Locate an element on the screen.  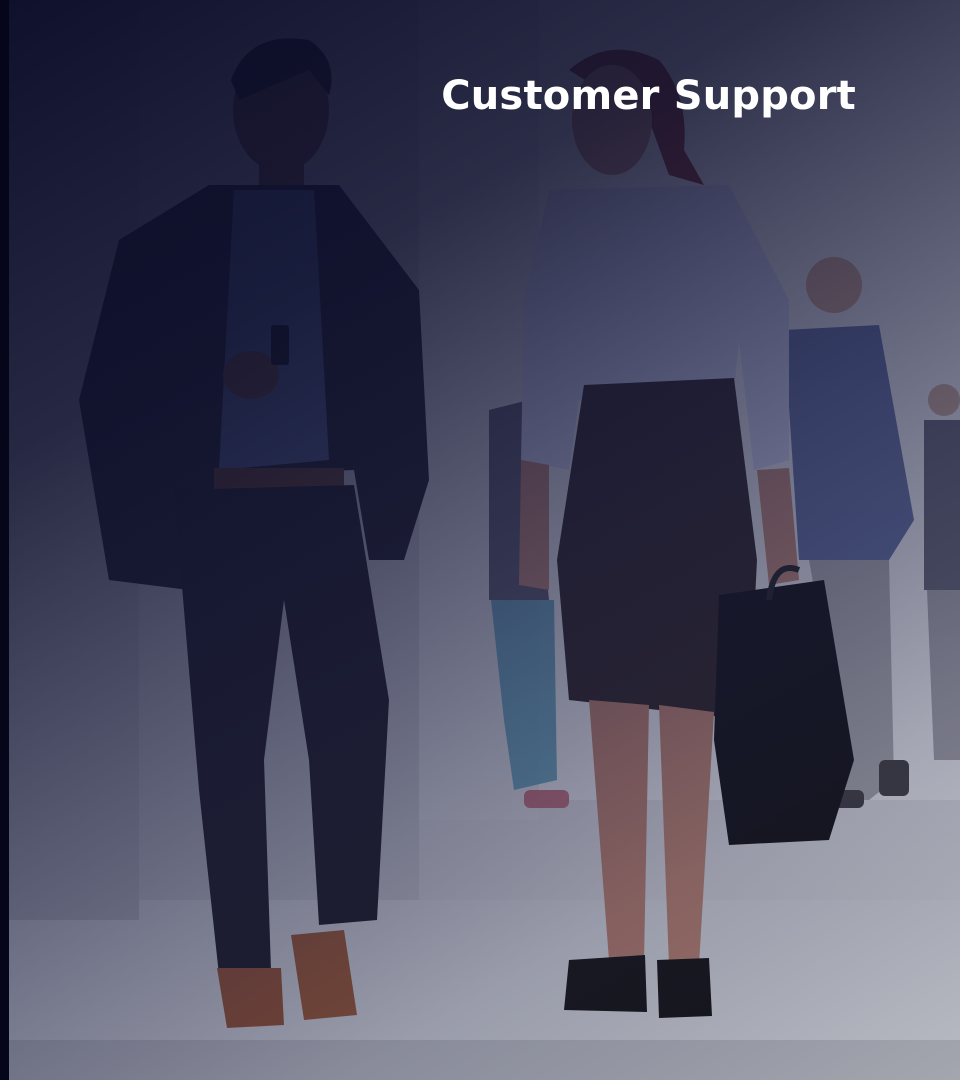
page-title: Customer Support is located at coordinates (648, 96).